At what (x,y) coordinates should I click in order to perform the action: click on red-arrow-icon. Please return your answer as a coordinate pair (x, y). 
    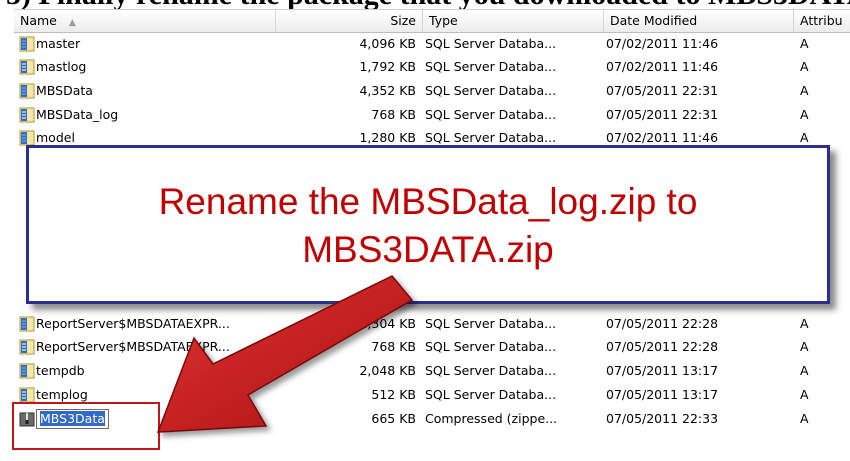
    Looking at the image, I should click on (285, 354).